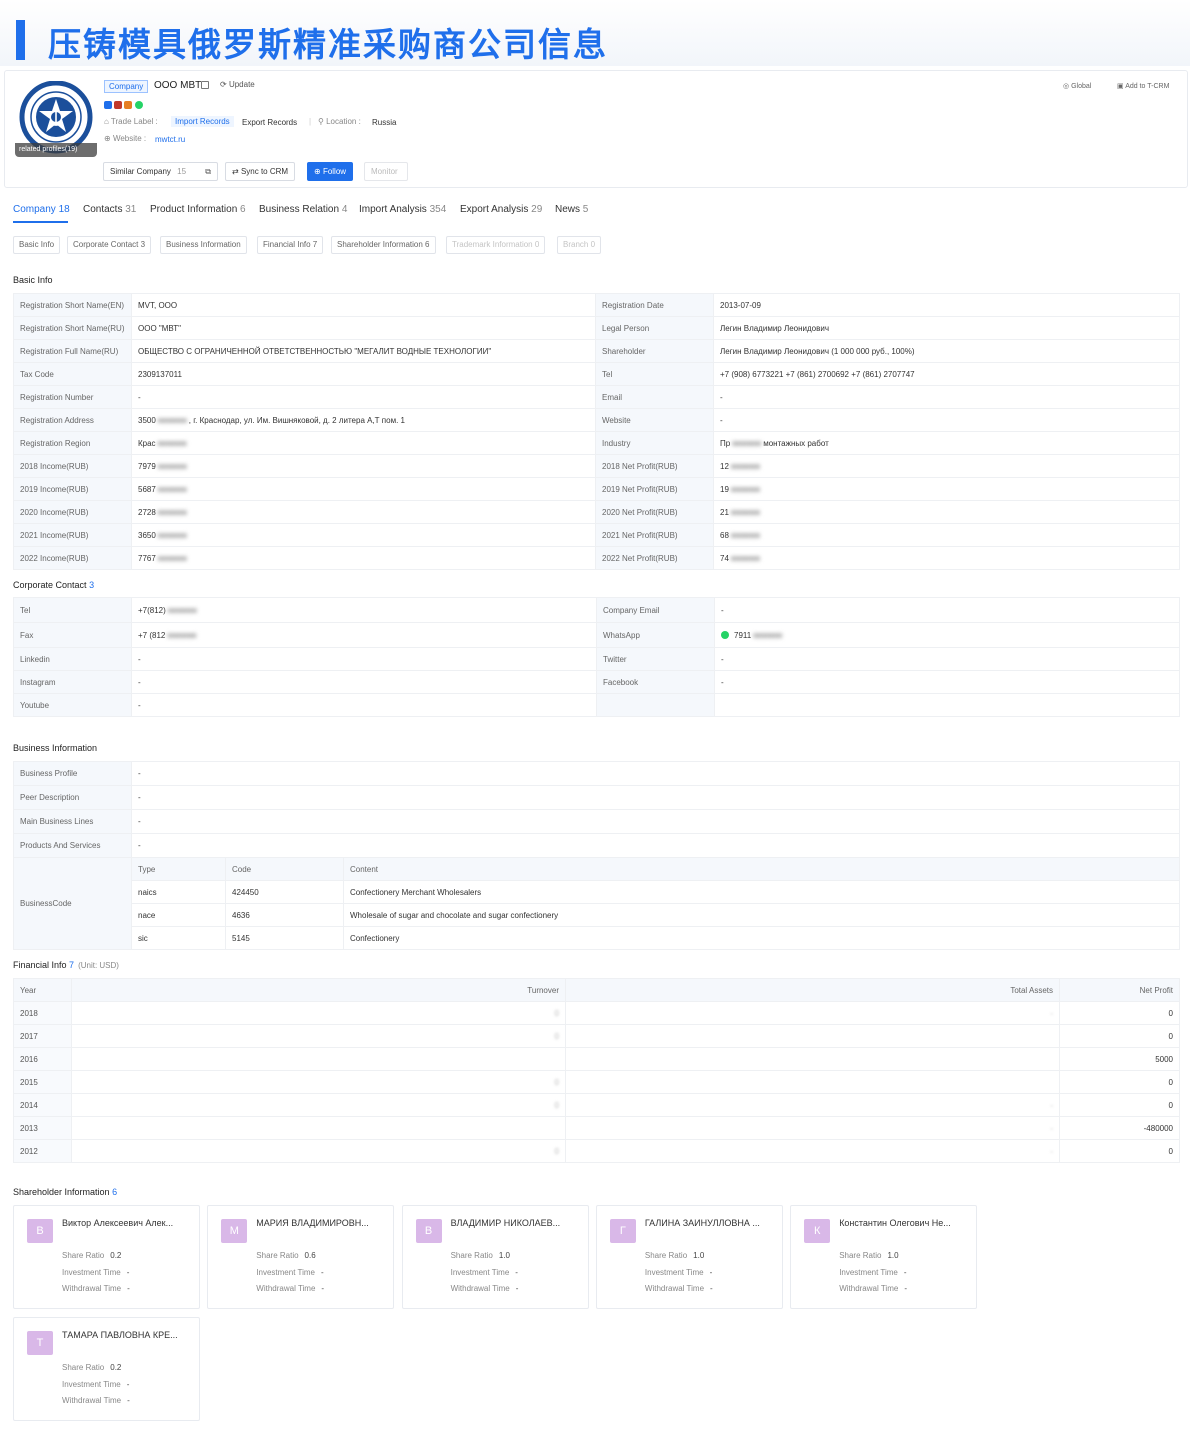 This screenshot has height=1429, width=1190. What do you see at coordinates (869, 1255) in the screenshot?
I see `share-ratio: Share Ratio 1.0` at bounding box center [869, 1255].